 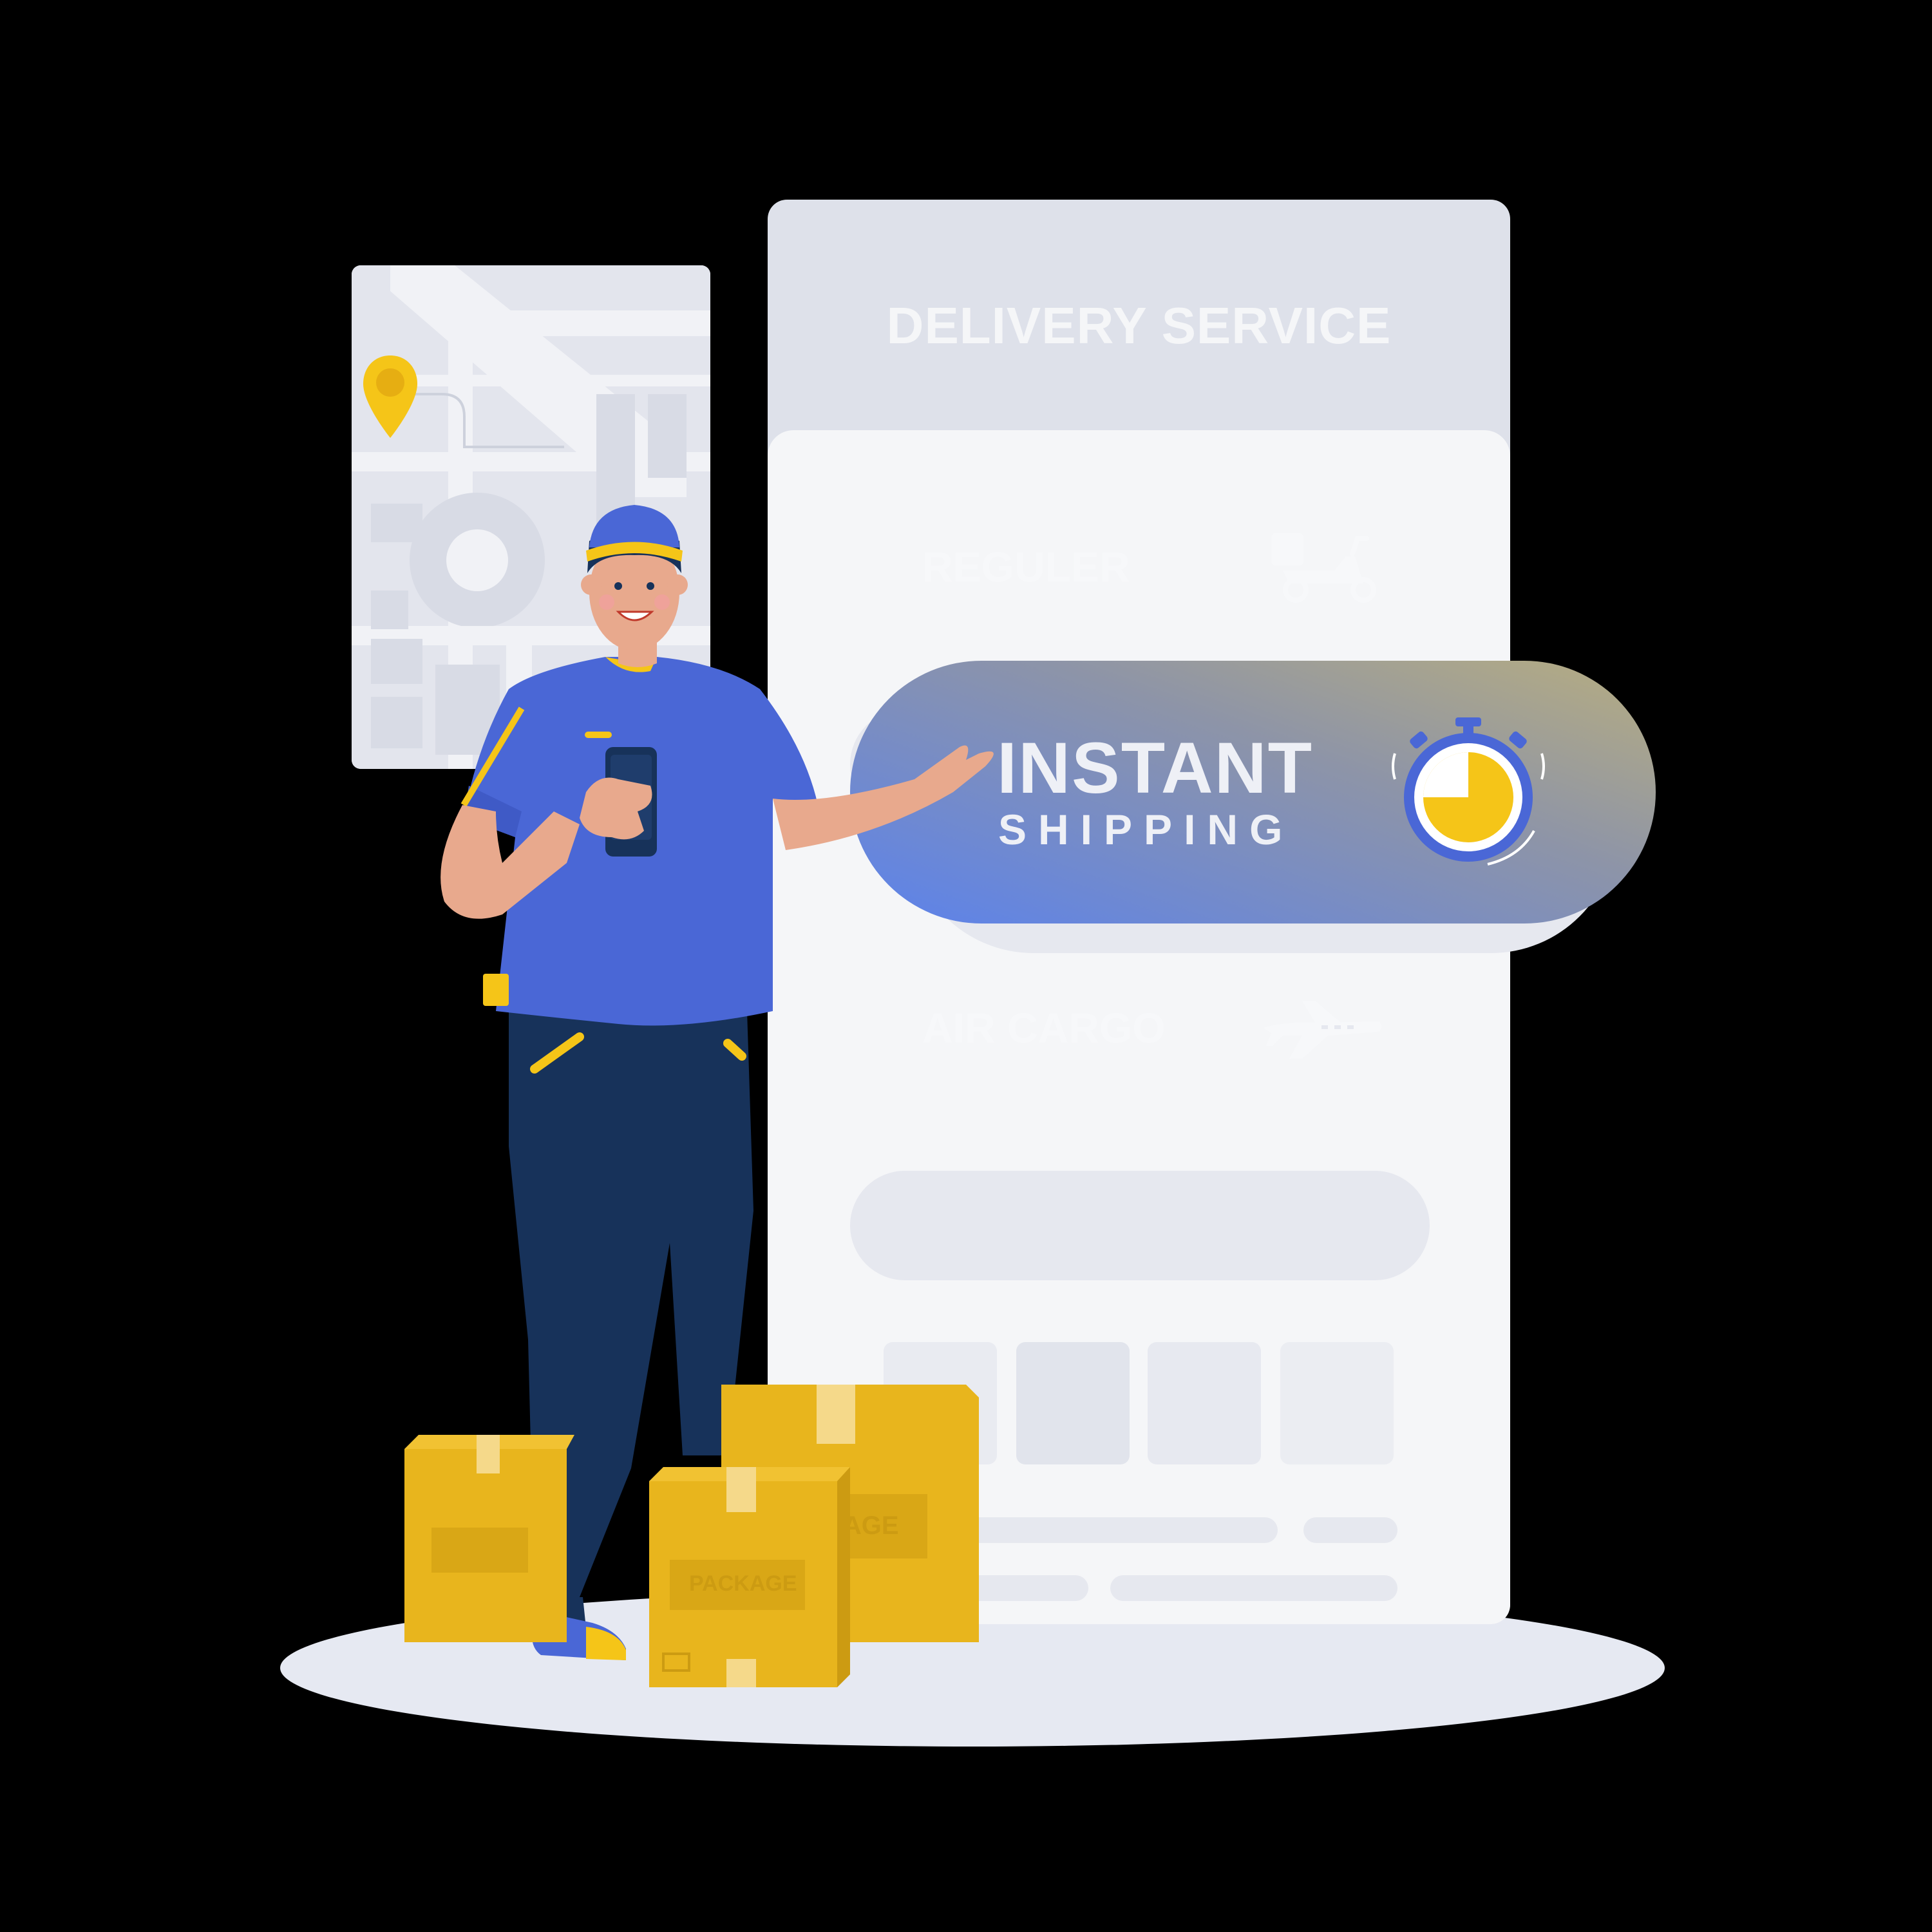 I want to click on stopwatch-icon, so click(x=1469, y=791).